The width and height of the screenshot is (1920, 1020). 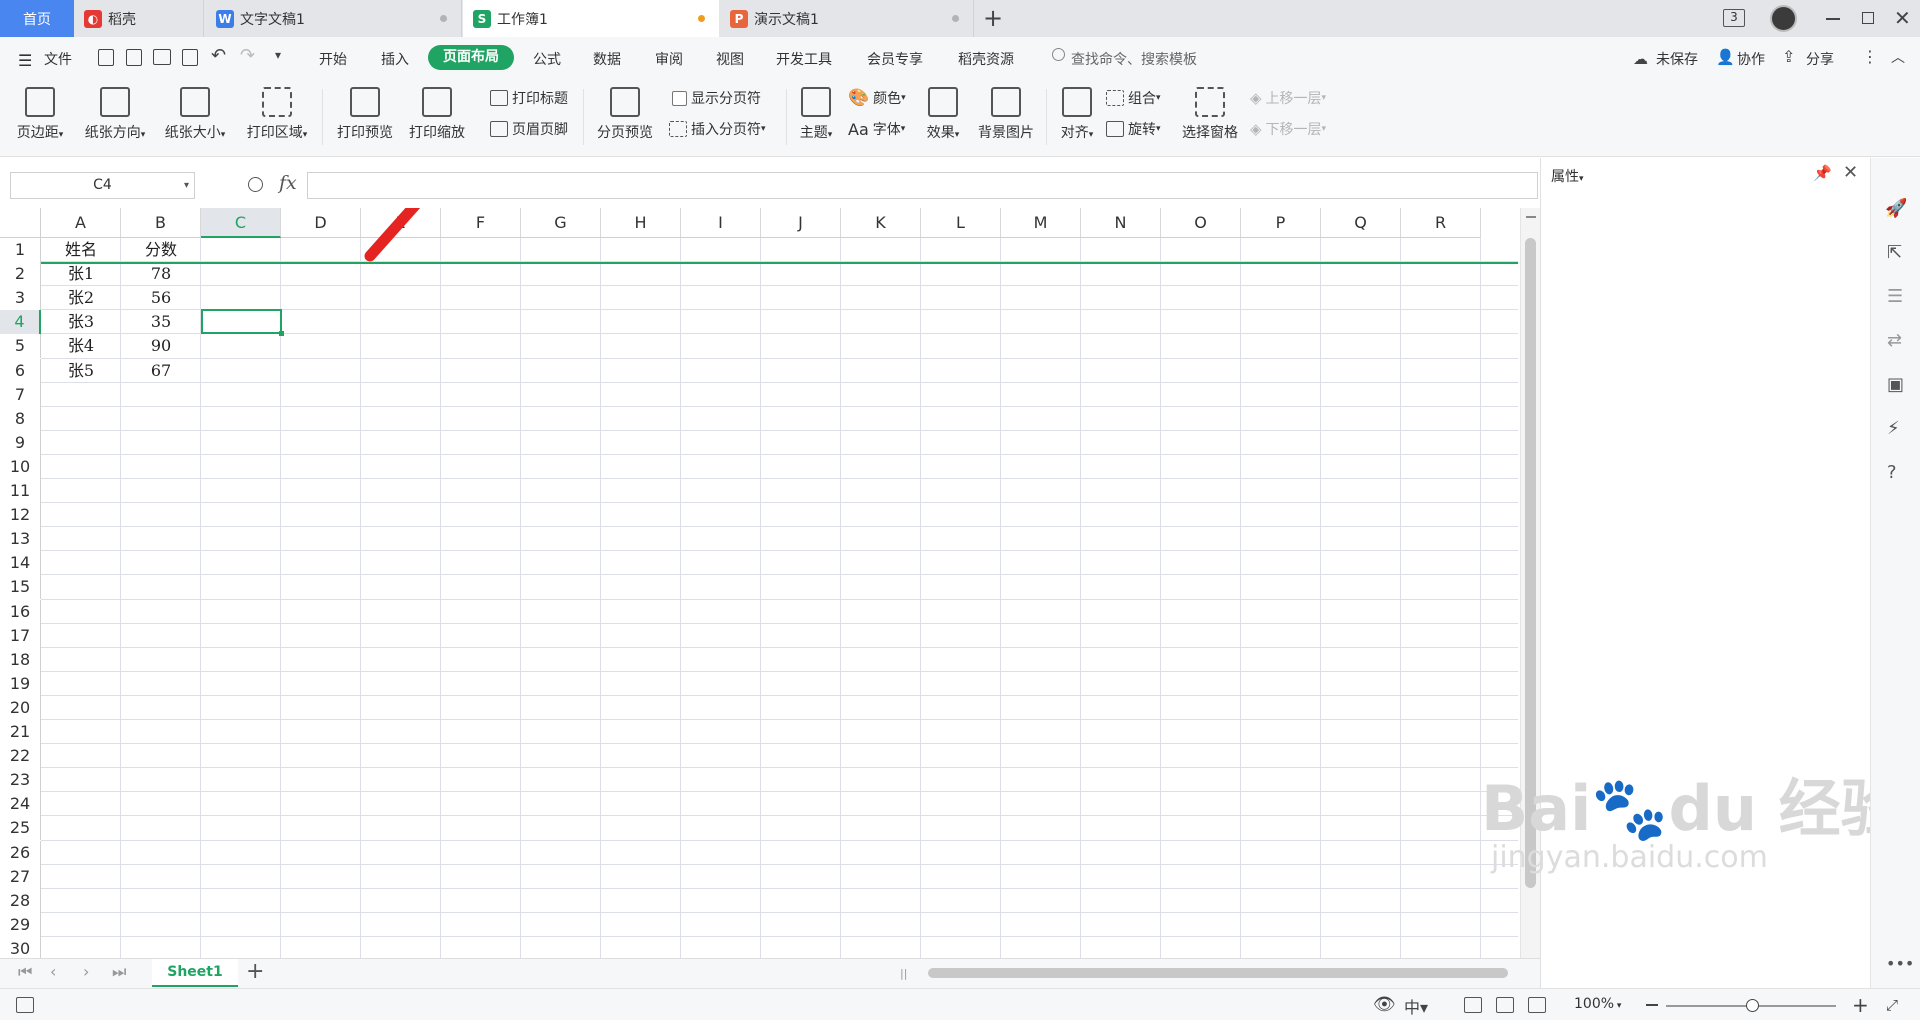 I want to click on formula-input, so click(x=922, y=185).